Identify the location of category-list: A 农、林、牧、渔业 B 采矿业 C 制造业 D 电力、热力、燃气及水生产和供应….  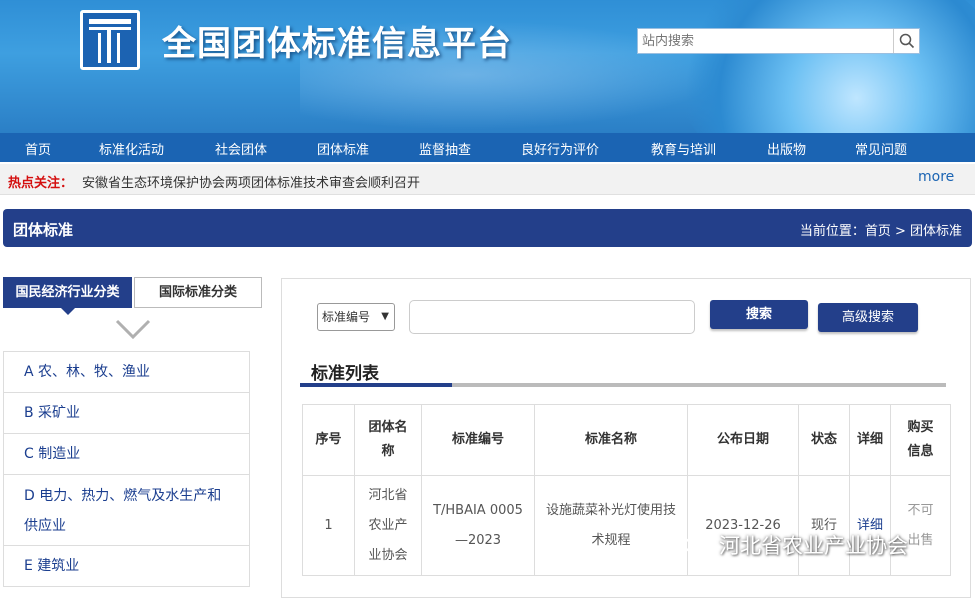
(126, 469).